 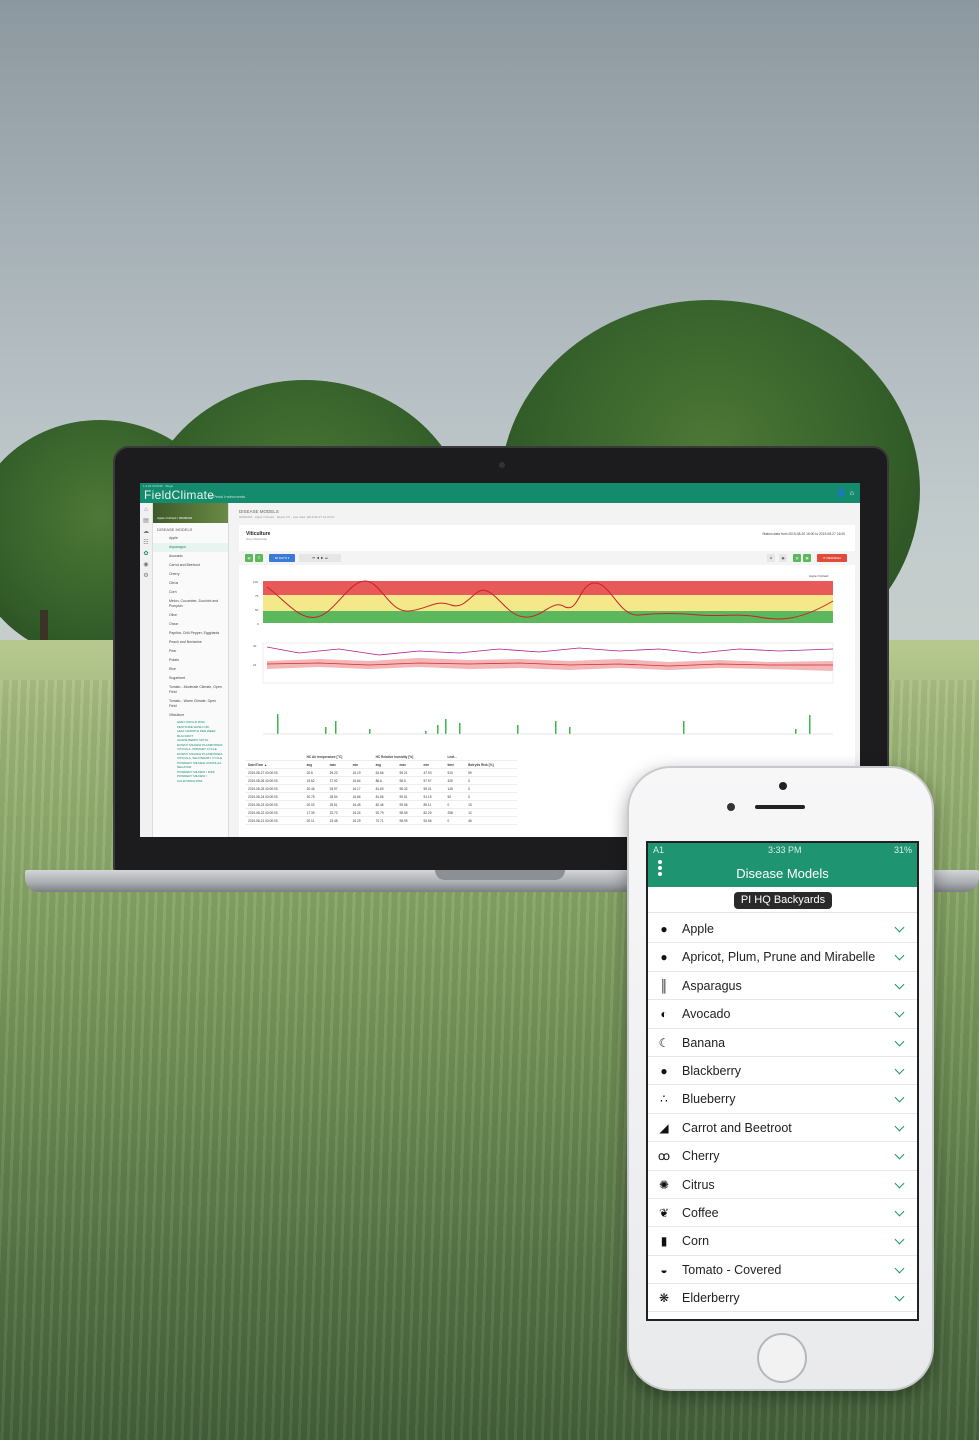 What do you see at coordinates (782, 1071) in the screenshot?
I see `list-item: ● Blackberry` at bounding box center [782, 1071].